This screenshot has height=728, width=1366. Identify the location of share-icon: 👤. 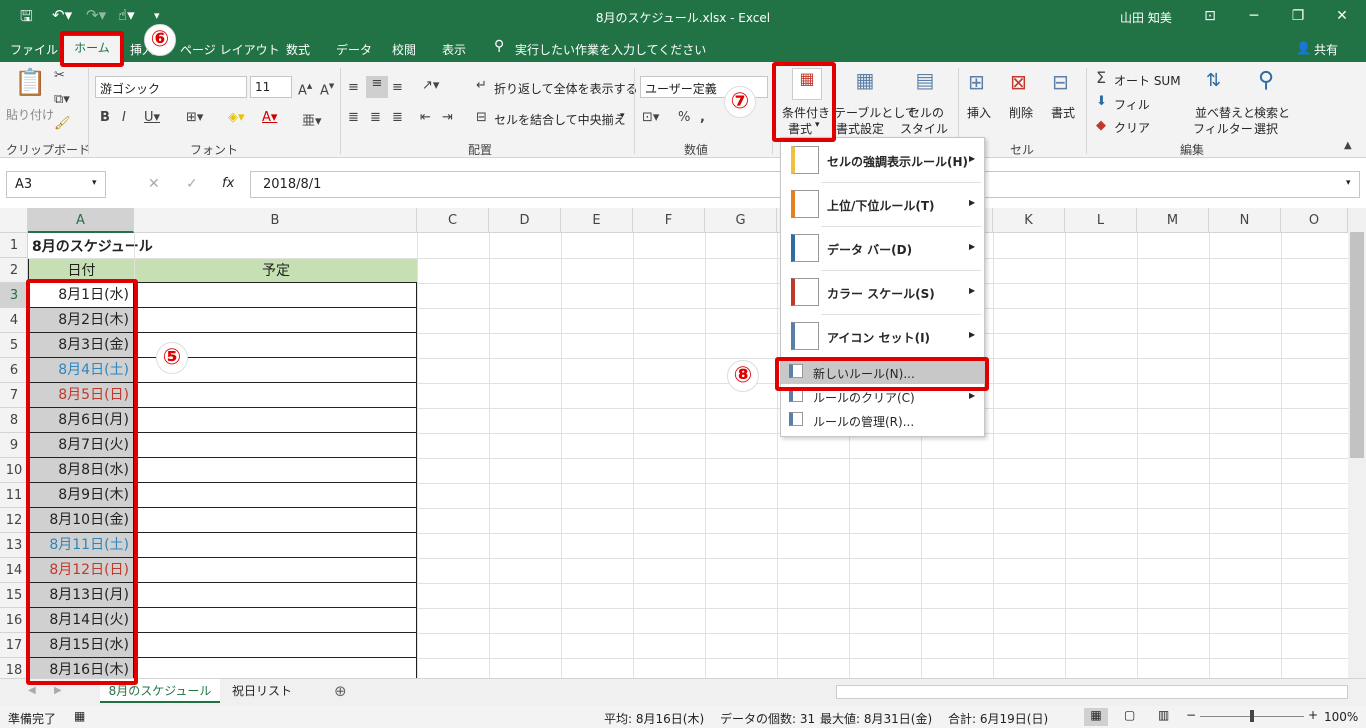
(1303, 48).